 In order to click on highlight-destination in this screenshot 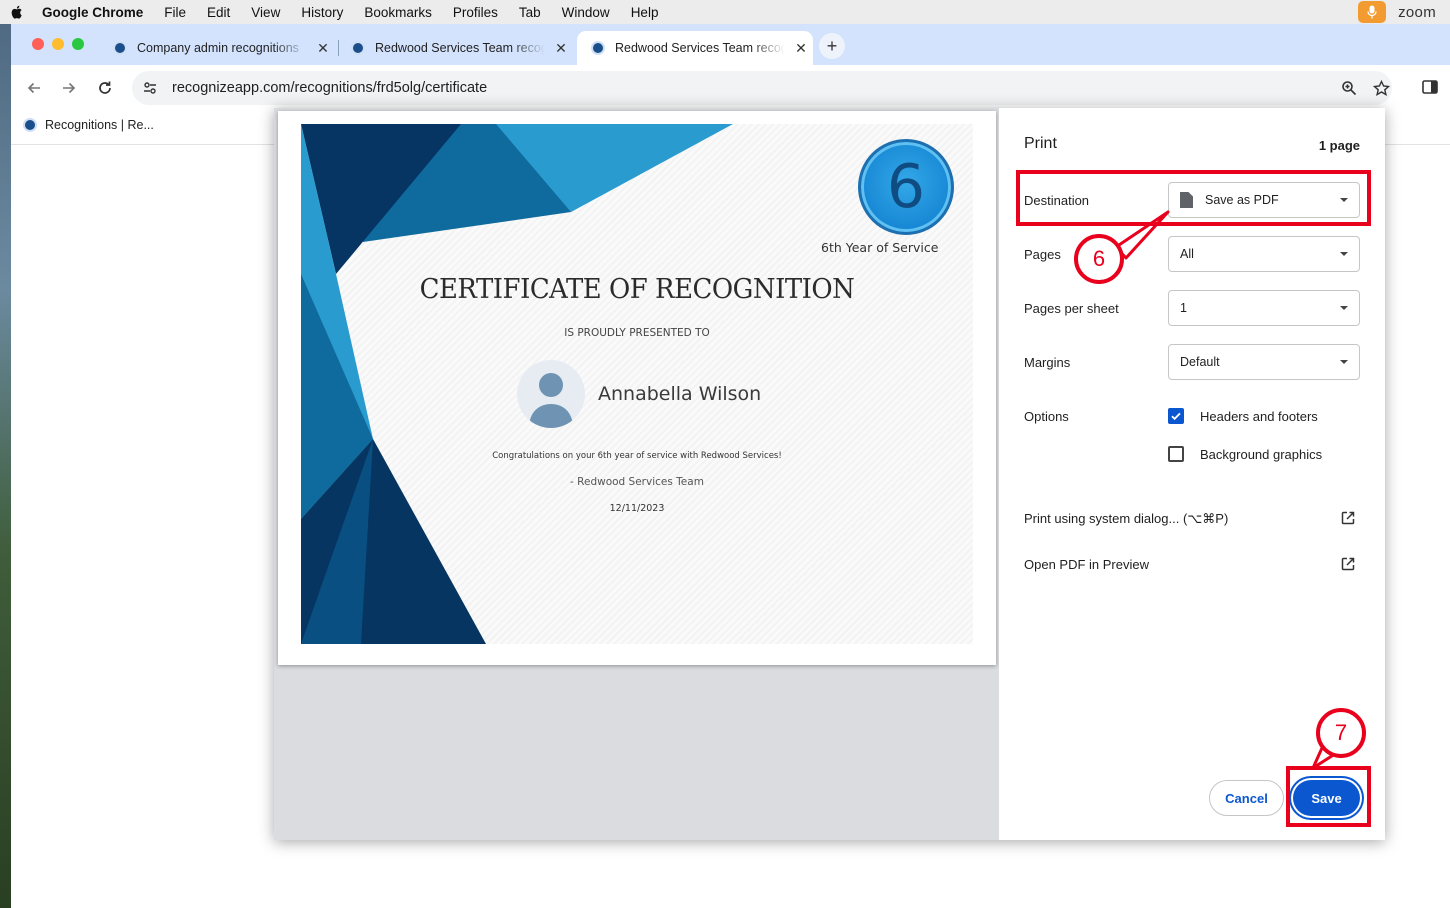, I will do `click(1193, 198)`.